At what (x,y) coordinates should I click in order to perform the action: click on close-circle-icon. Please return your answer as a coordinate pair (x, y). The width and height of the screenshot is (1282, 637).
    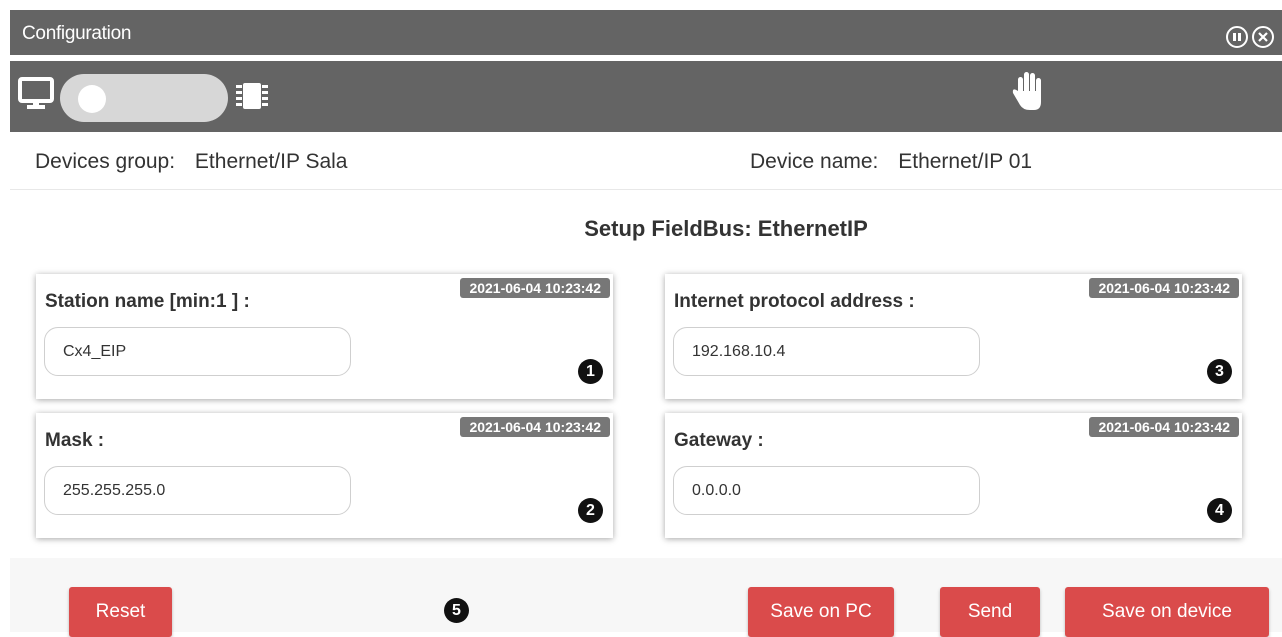
    Looking at the image, I should click on (1263, 37).